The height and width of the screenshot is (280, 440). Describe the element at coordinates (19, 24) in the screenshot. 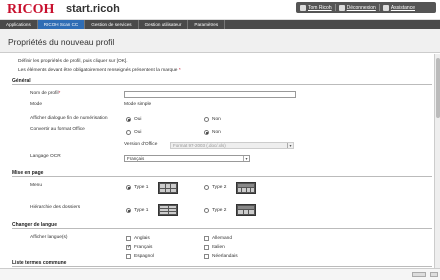

I see `tab-applications: Applications` at that location.